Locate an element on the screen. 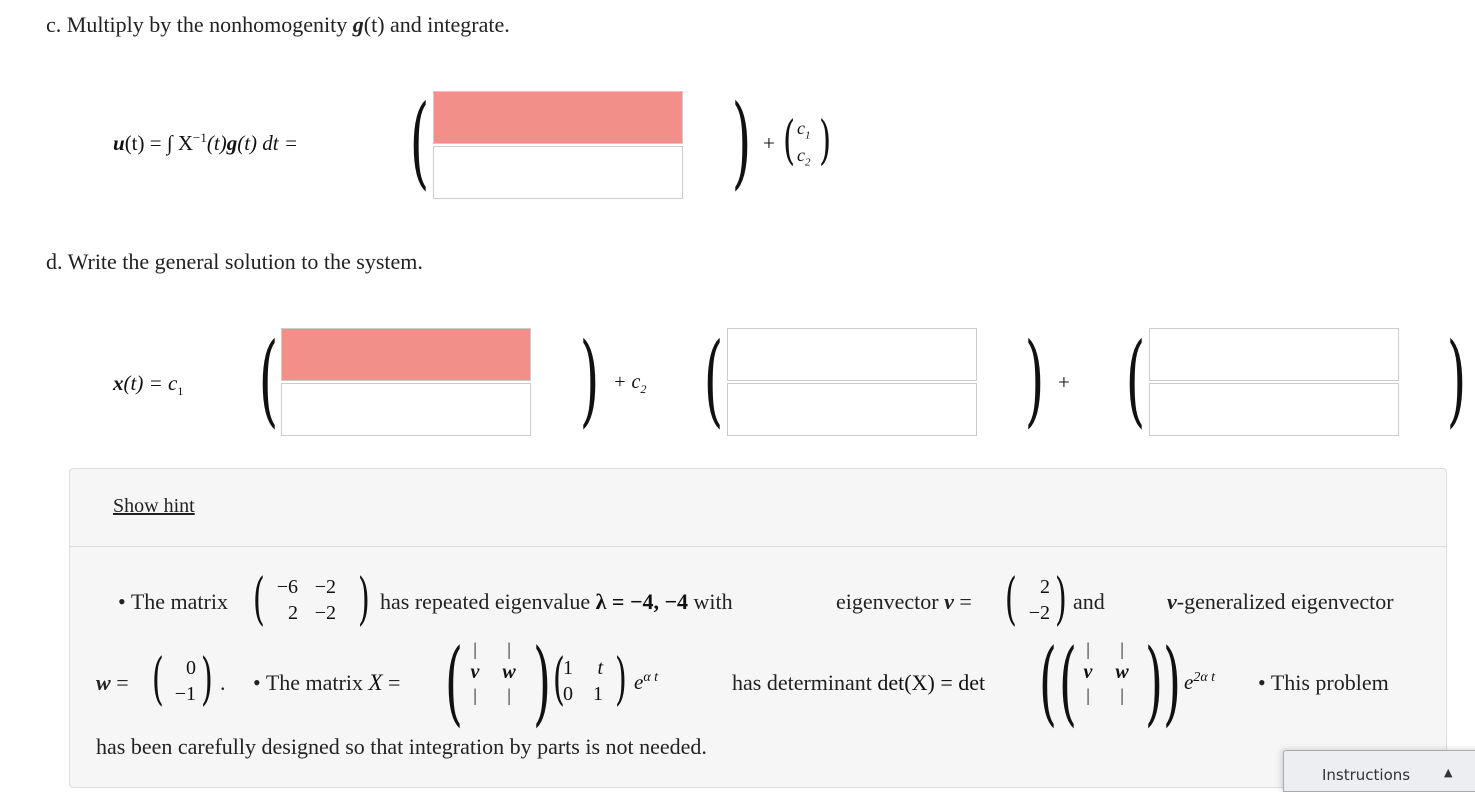 The width and height of the screenshot is (1475, 792). x-t-arg: (t) is located at coordinates (133, 383).